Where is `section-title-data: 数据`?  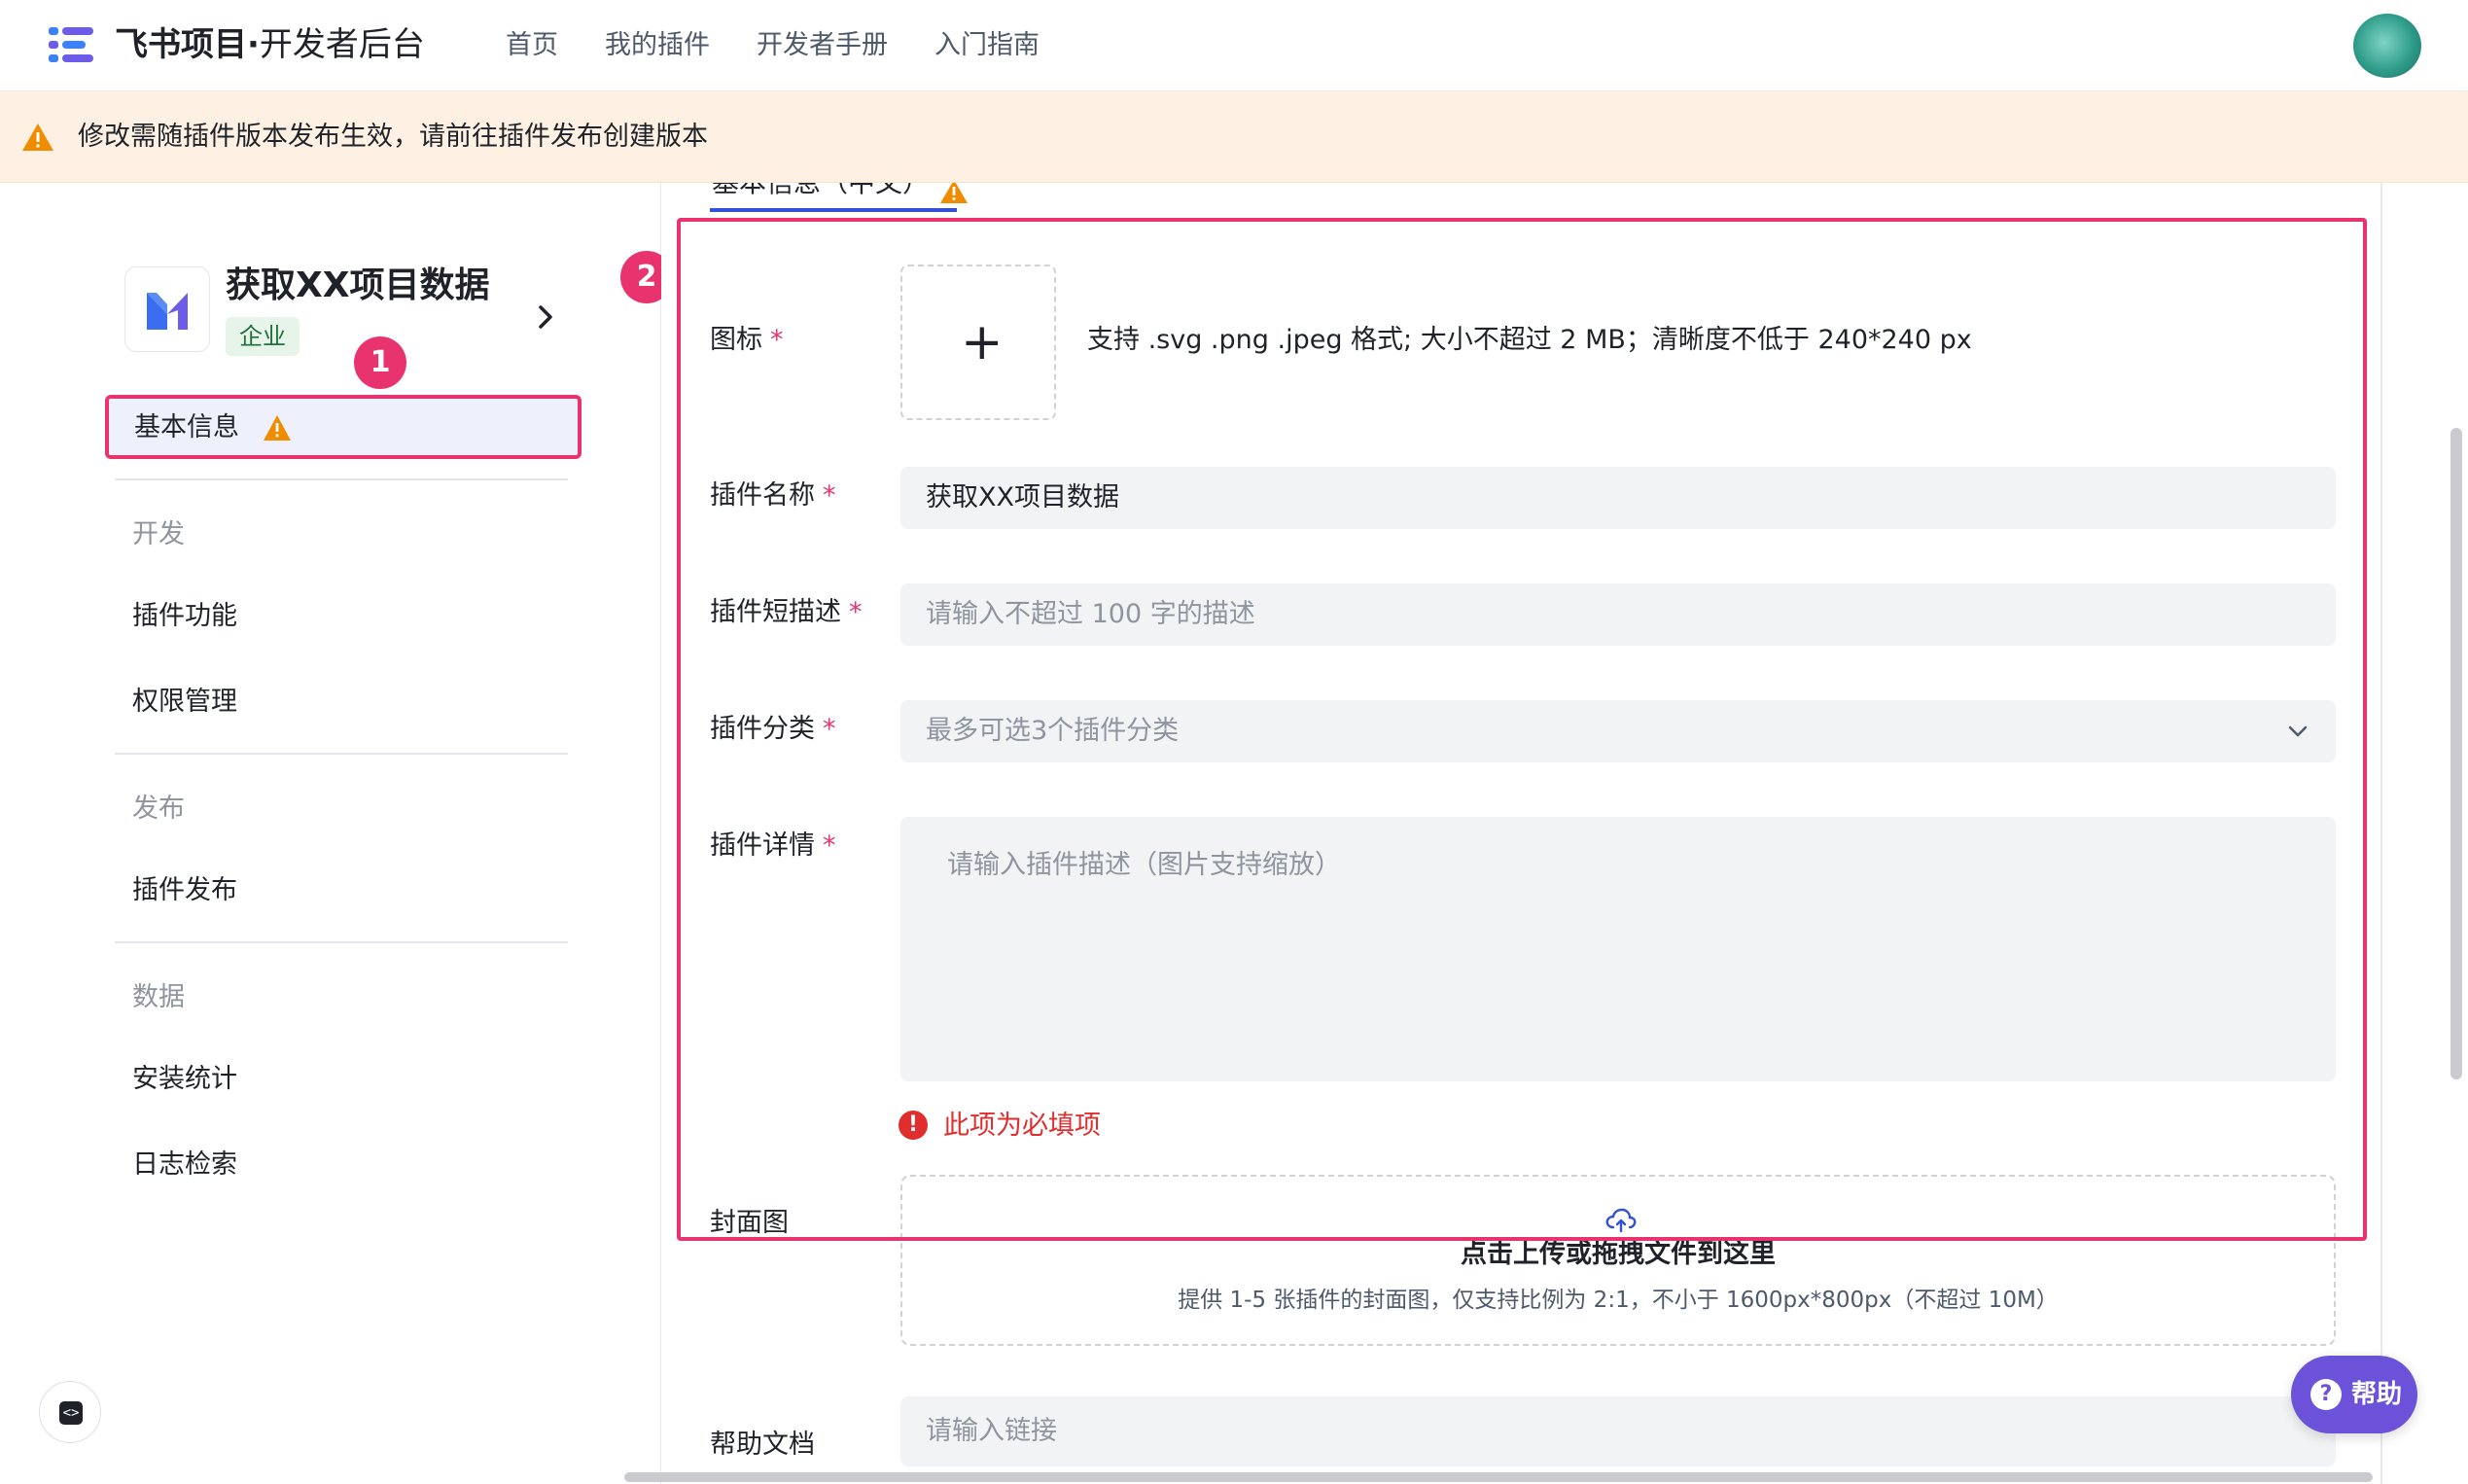 section-title-data: 数据 is located at coordinates (158, 997).